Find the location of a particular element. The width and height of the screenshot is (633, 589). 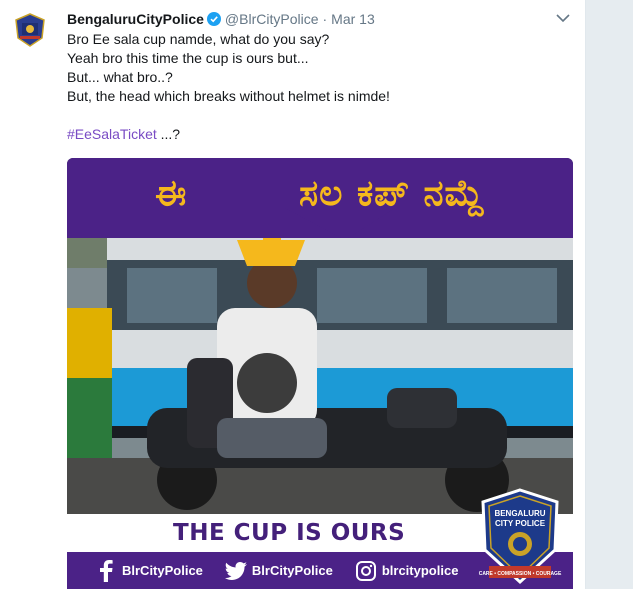

hashtag-link: #EeSalaTicket is located at coordinates (112, 134).